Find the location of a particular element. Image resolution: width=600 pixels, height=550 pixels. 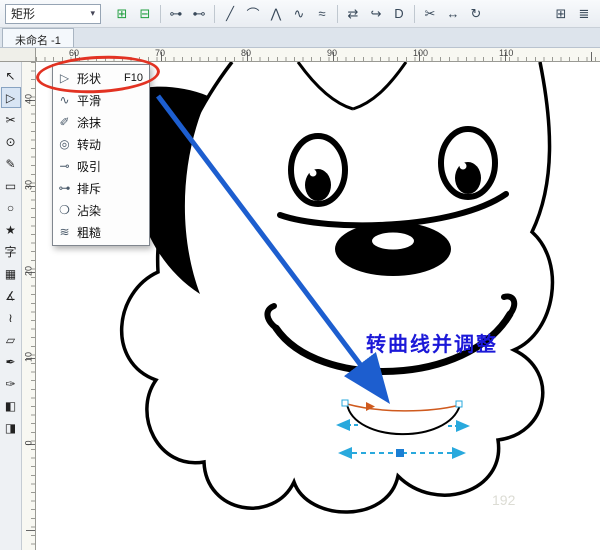

elastic-mode-icon: ⊞ is located at coordinates (561, 14).